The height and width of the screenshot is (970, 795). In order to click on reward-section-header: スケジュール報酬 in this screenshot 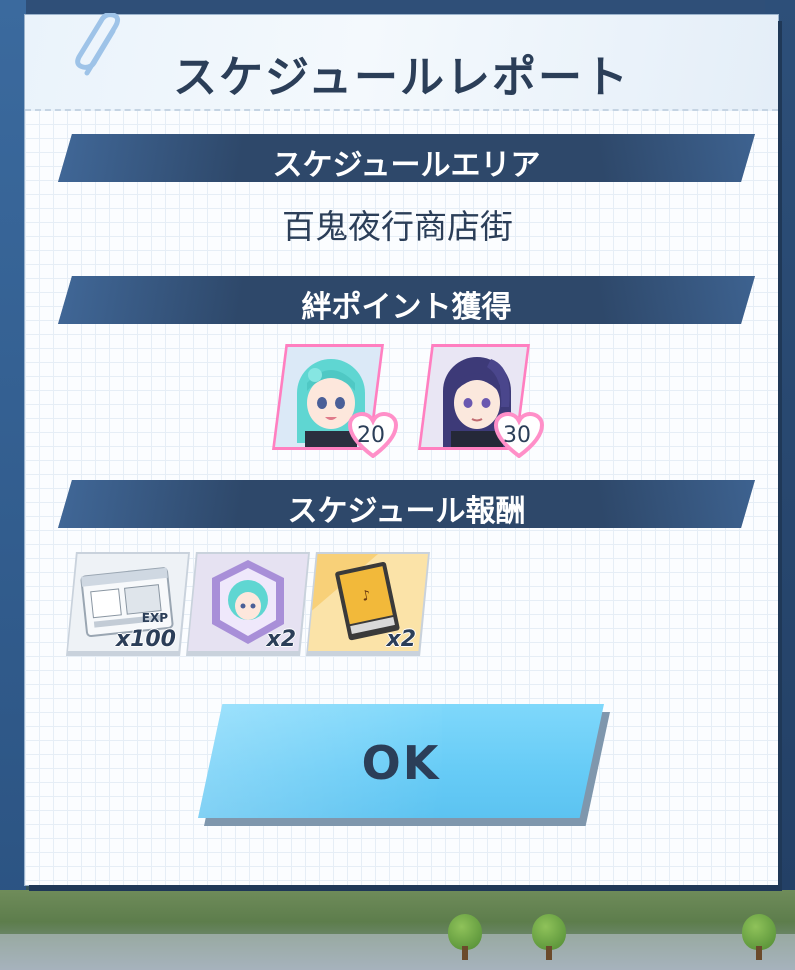, I will do `click(406, 504)`.